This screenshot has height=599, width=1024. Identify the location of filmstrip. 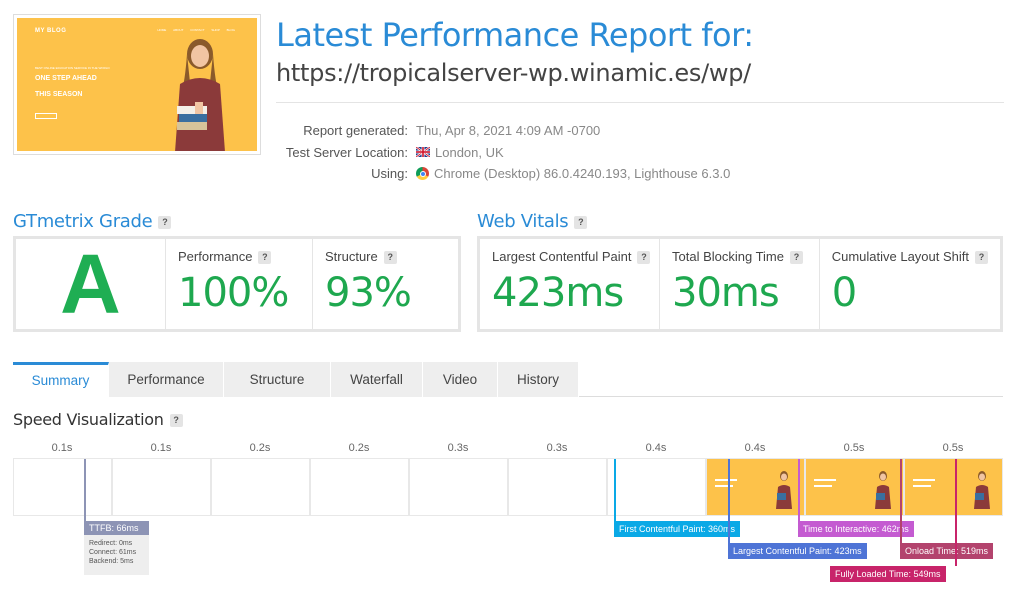
(508, 487).